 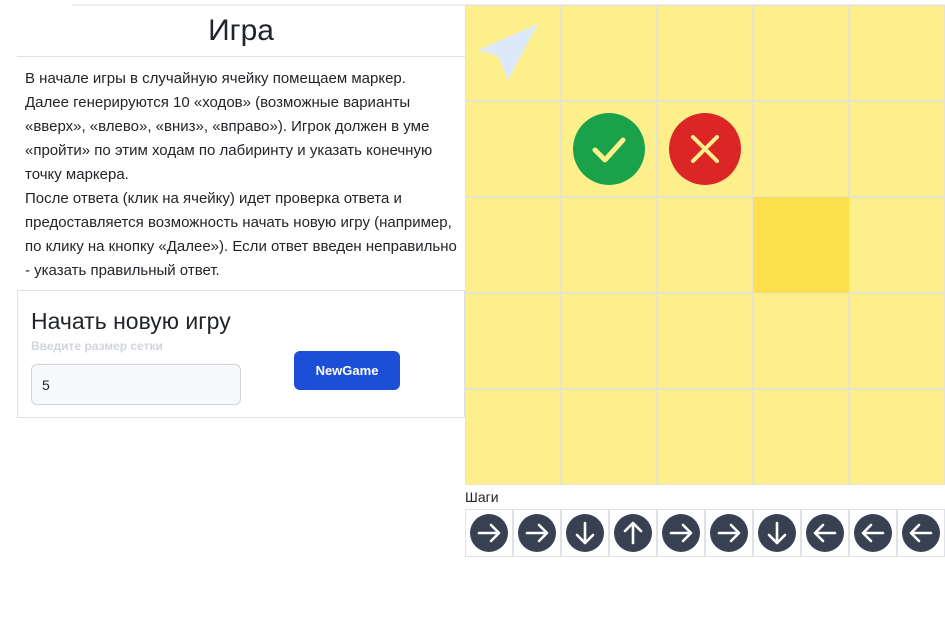 I want to click on grid-size-input, so click(x=136, y=384).